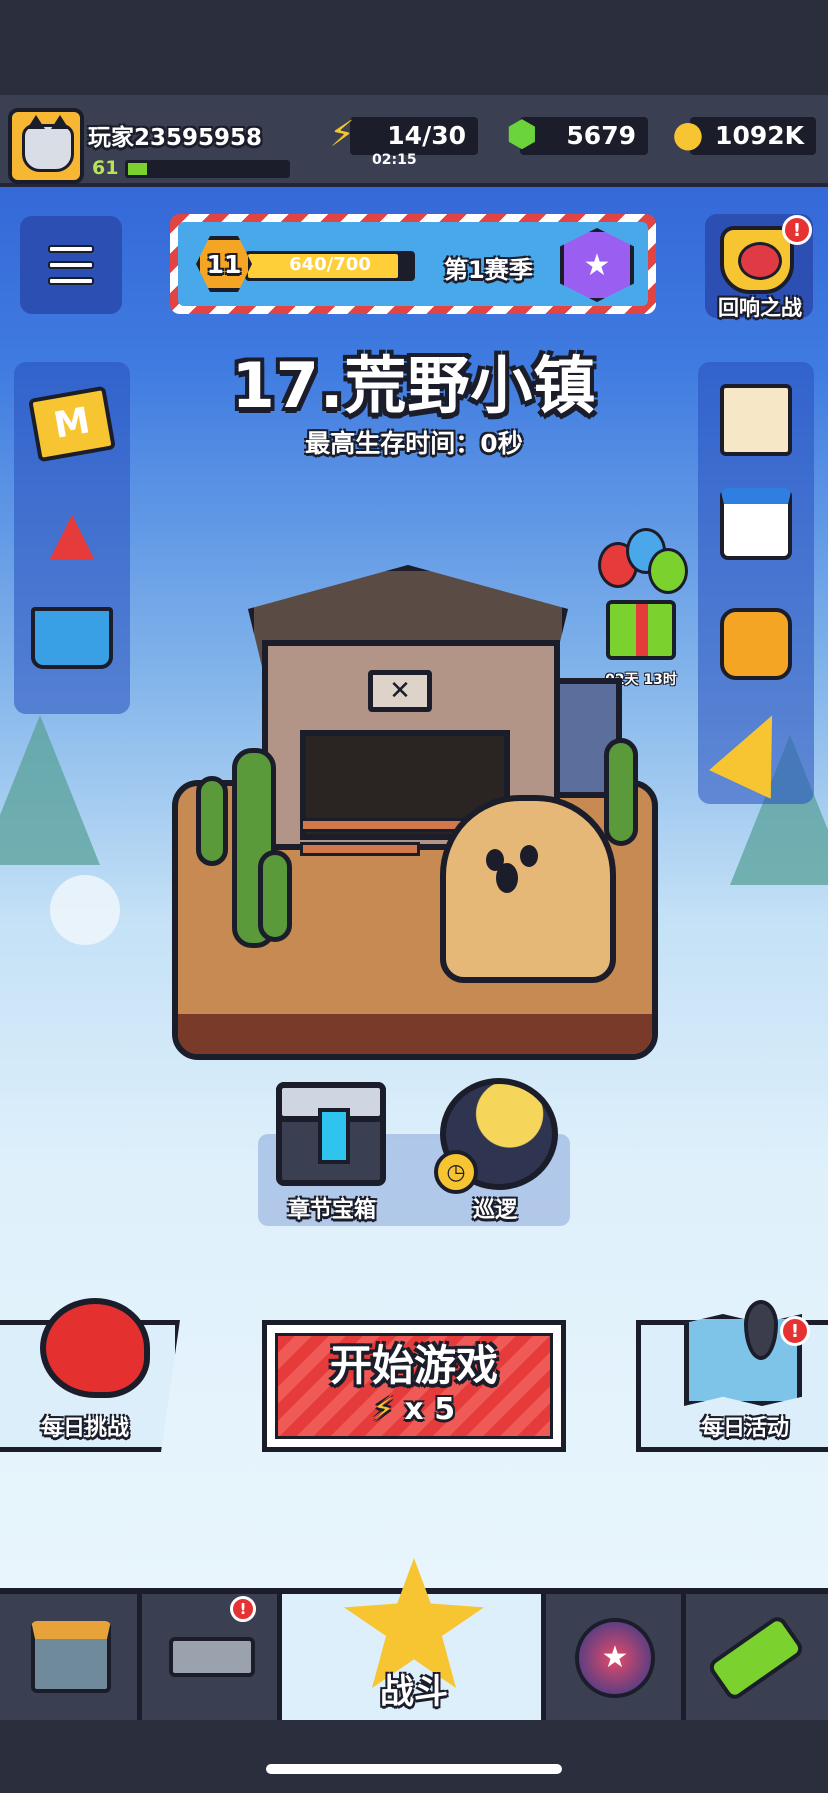 The width and height of the screenshot is (828, 1793). I want to click on cactus-arm, so click(212, 821).